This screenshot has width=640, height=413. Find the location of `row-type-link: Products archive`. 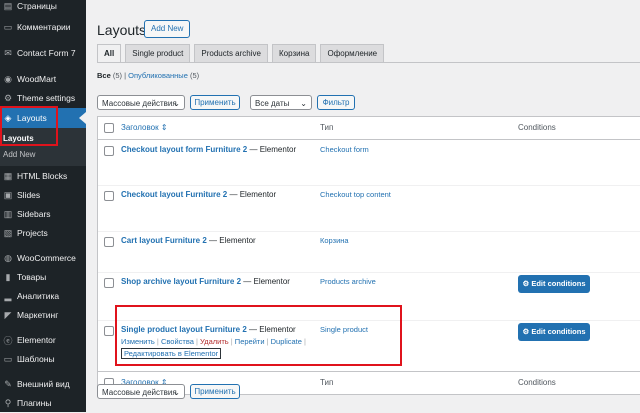

row-type-link: Products archive is located at coordinates (348, 281).